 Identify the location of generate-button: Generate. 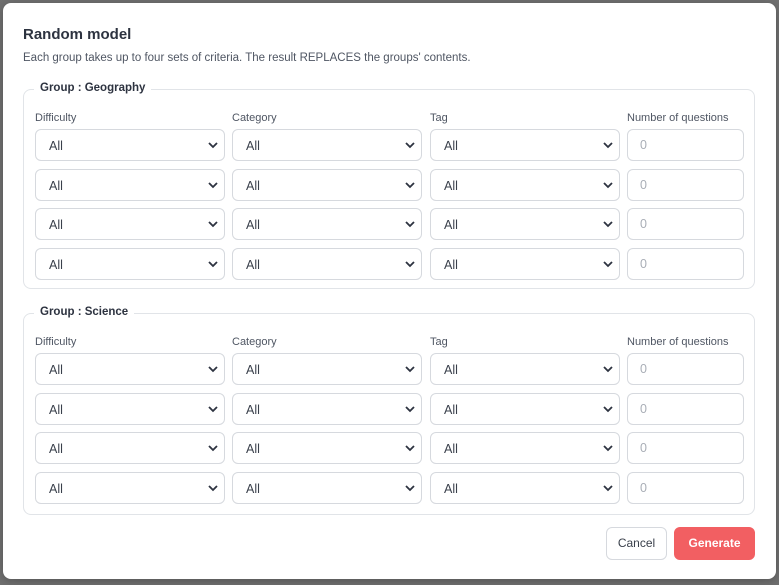
(714, 543).